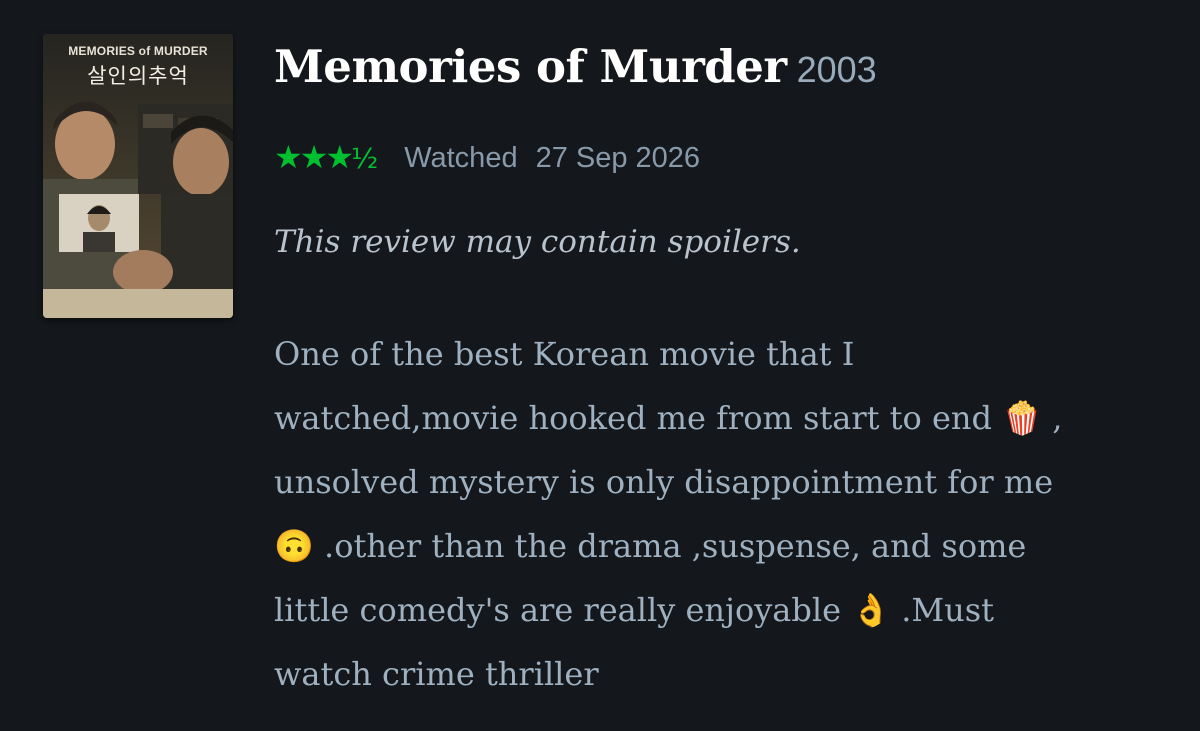 This screenshot has height=731, width=1200. What do you see at coordinates (618, 158) in the screenshot?
I see `watched-date-link: 27 Sep 2026` at bounding box center [618, 158].